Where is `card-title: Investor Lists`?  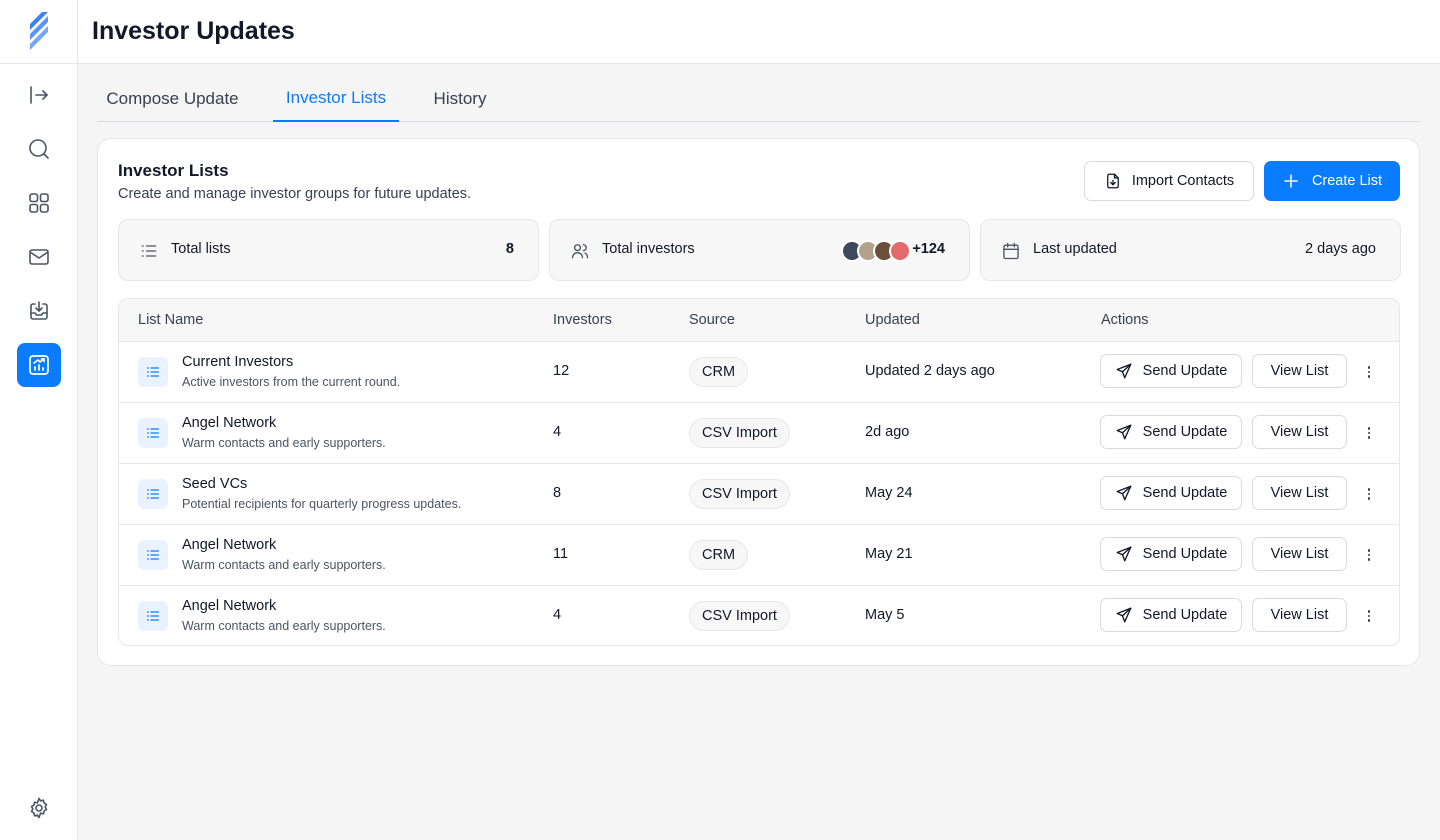
card-title: Investor Lists is located at coordinates (173, 170).